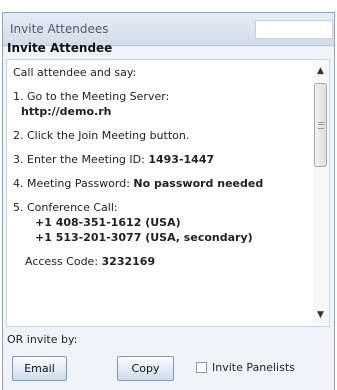 This screenshot has width=337, height=390. What do you see at coordinates (73, 183) in the screenshot?
I see `step-4-label: 4. Meeting Password:` at bounding box center [73, 183].